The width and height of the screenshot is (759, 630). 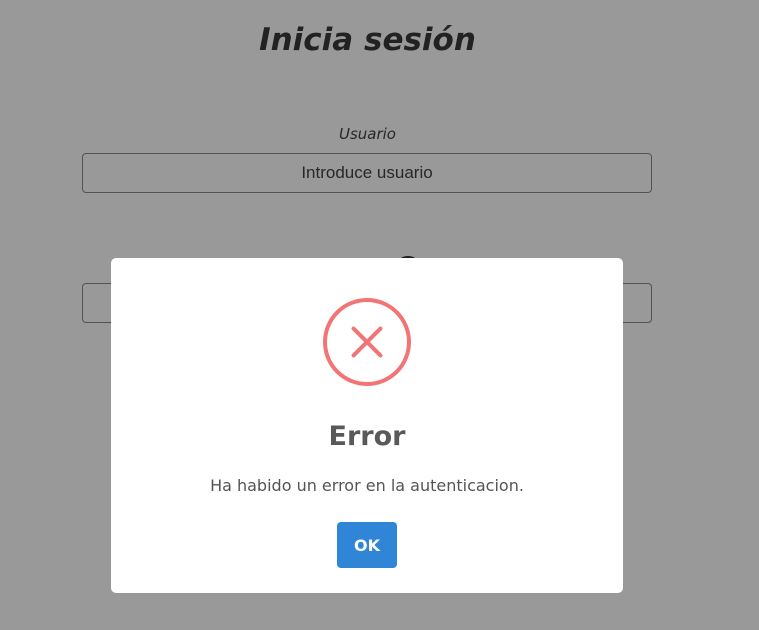 What do you see at coordinates (367, 342) in the screenshot?
I see `error-x-icon` at bounding box center [367, 342].